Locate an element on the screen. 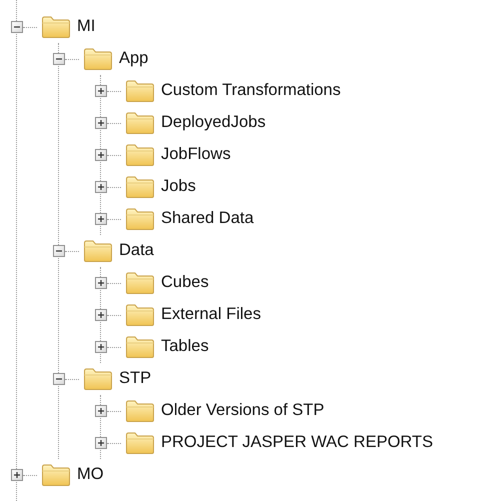  folder-label: External Files is located at coordinates (211, 315).